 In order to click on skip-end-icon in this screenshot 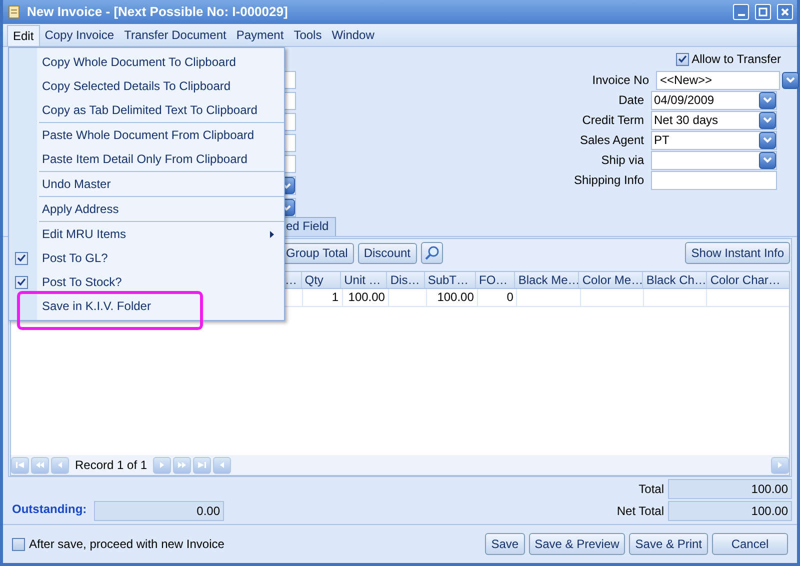, I will do `click(202, 465)`.